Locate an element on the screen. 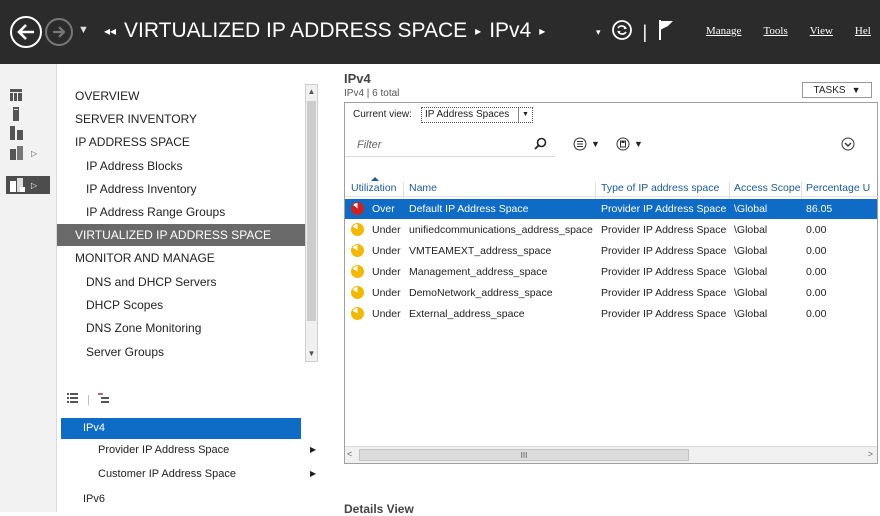  scroll-up-icon: ▲ is located at coordinates (311, 92).